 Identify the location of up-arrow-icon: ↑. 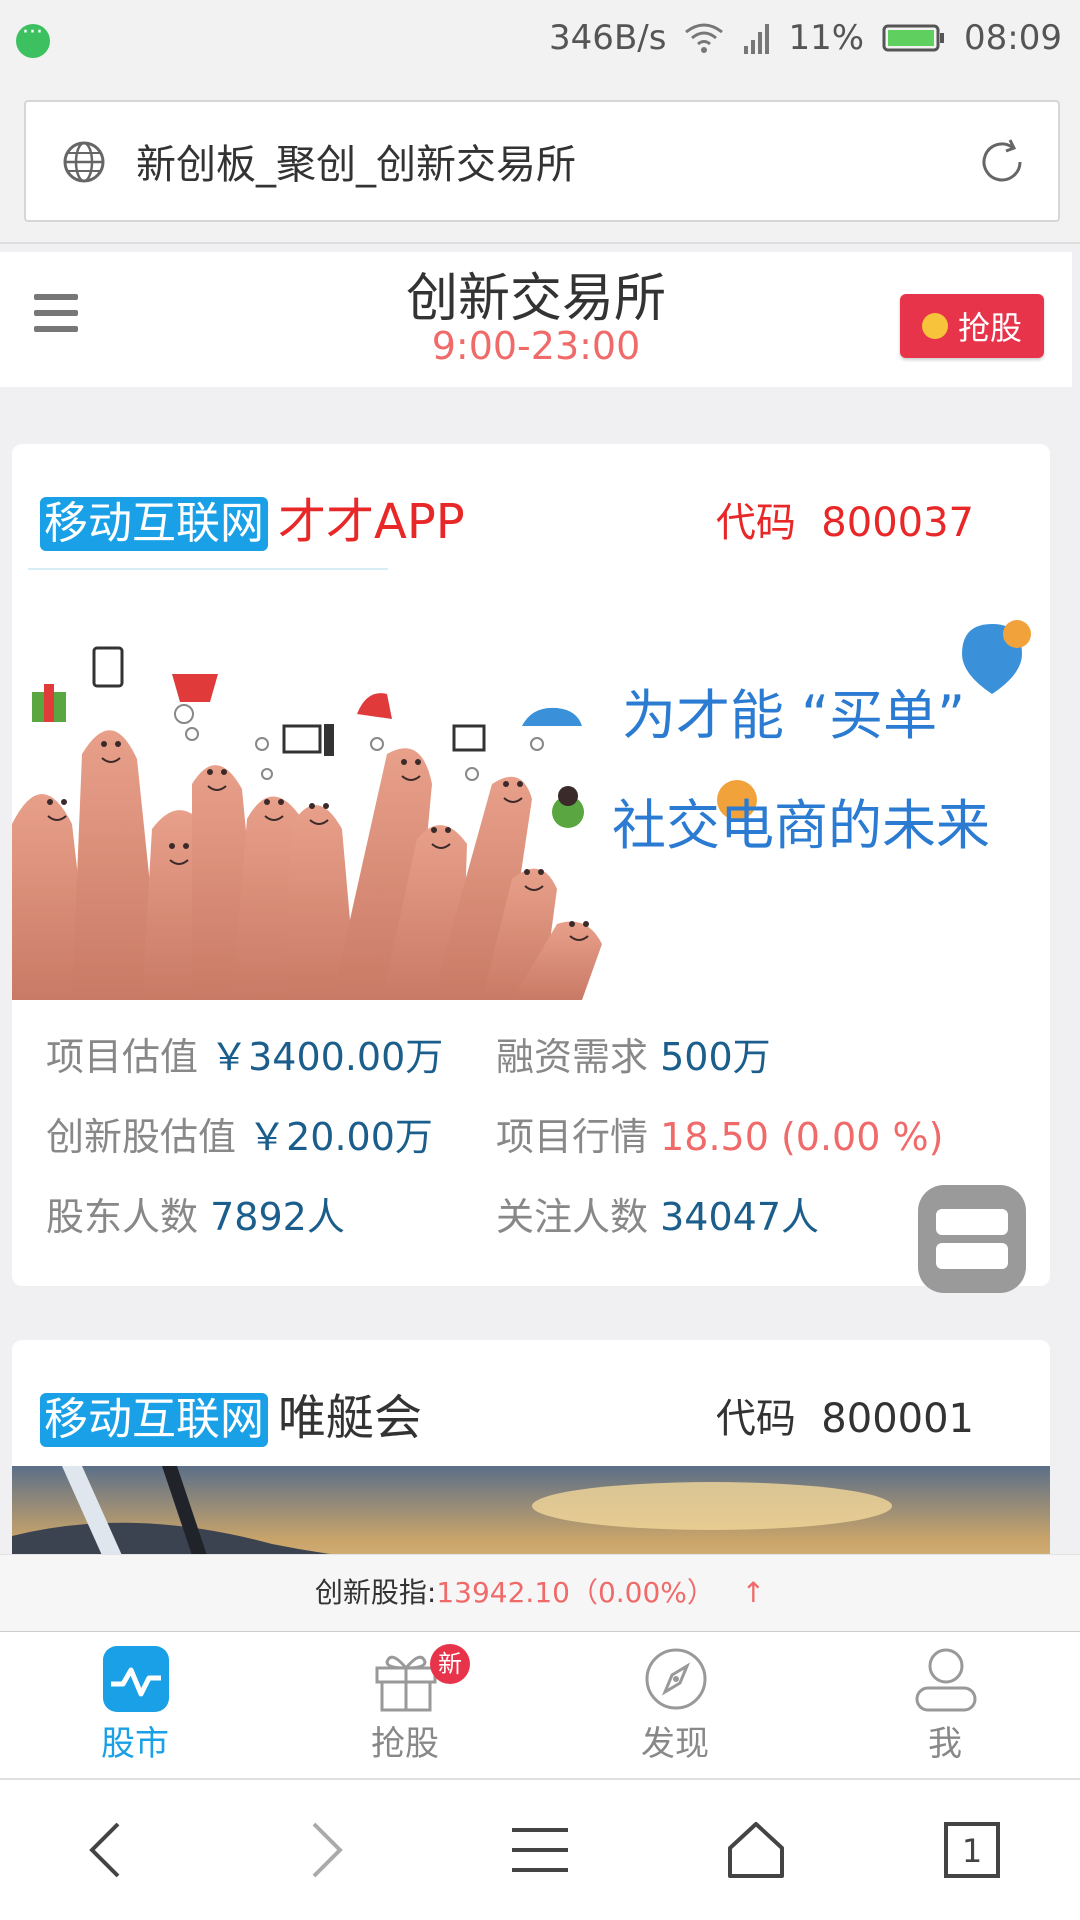
(753, 1592).